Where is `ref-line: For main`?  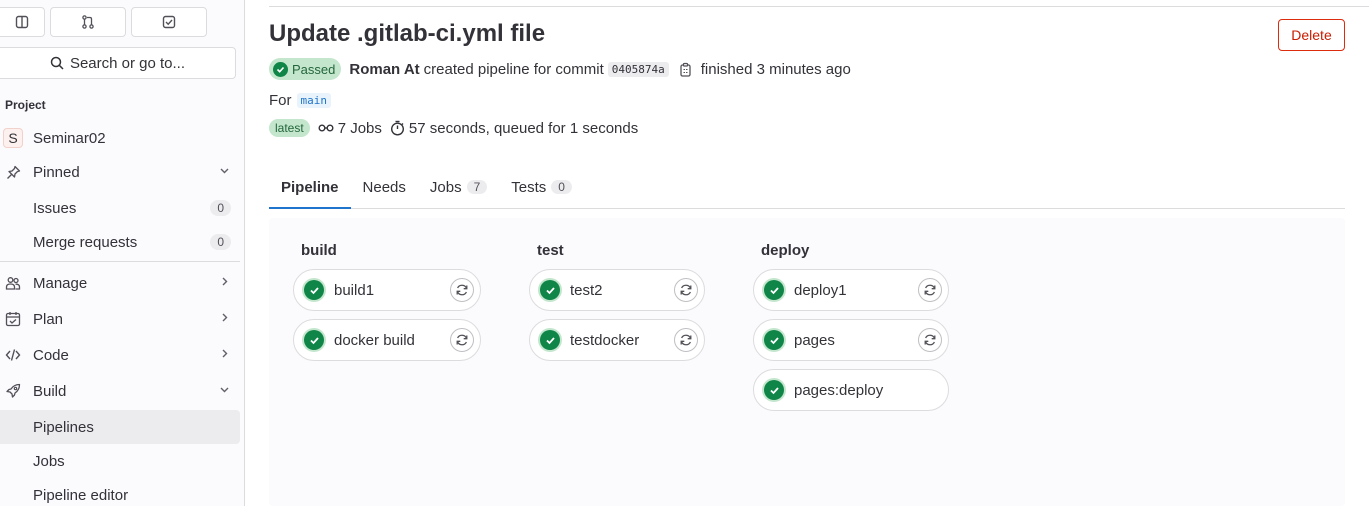
ref-line: For main is located at coordinates (300, 100).